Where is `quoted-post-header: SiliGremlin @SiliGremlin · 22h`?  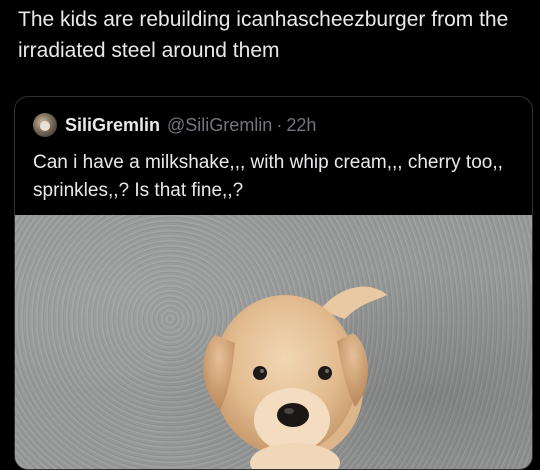
quoted-post-header: SiliGremlin @SiliGremlin · 22h is located at coordinates (174, 125).